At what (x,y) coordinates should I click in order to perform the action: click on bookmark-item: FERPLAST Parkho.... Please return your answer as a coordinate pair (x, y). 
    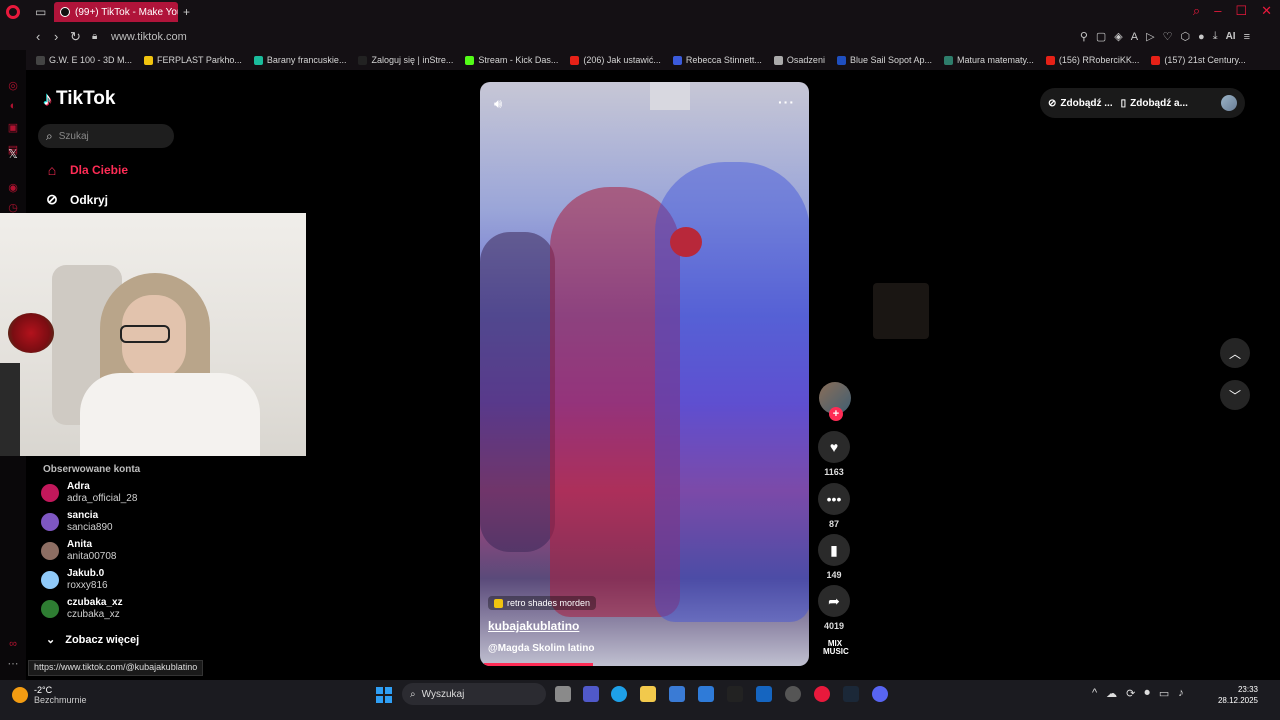
    Looking at the image, I should click on (193, 60).